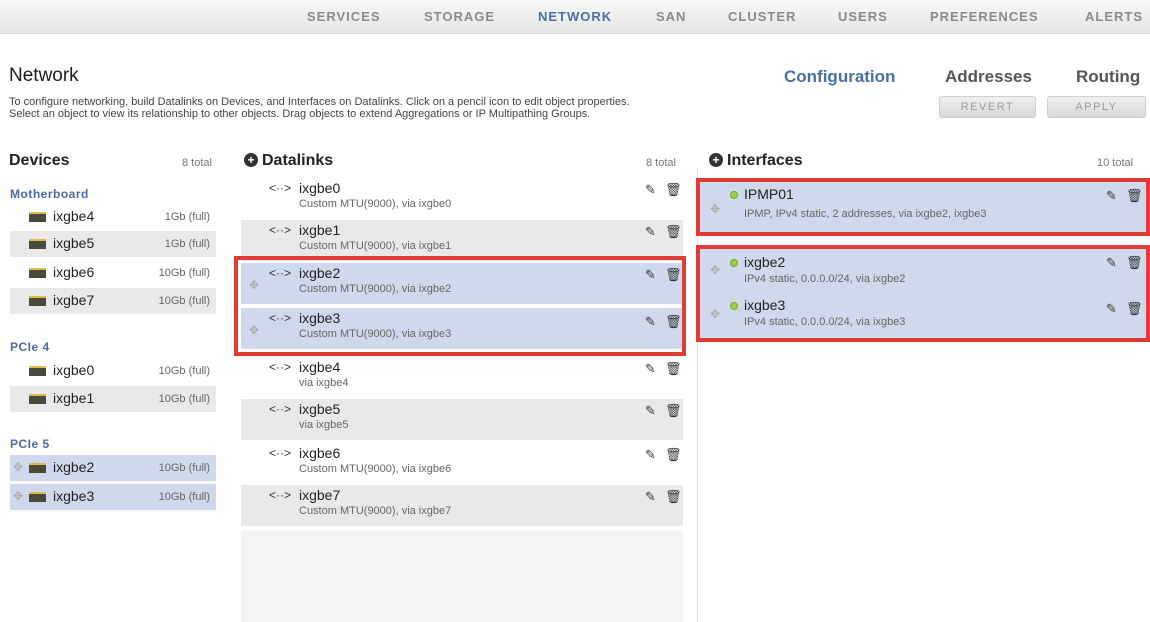 Image resolution: width=1150 pixels, height=622 pixels. I want to click on datalink-name: ixgbe1, so click(320, 230).